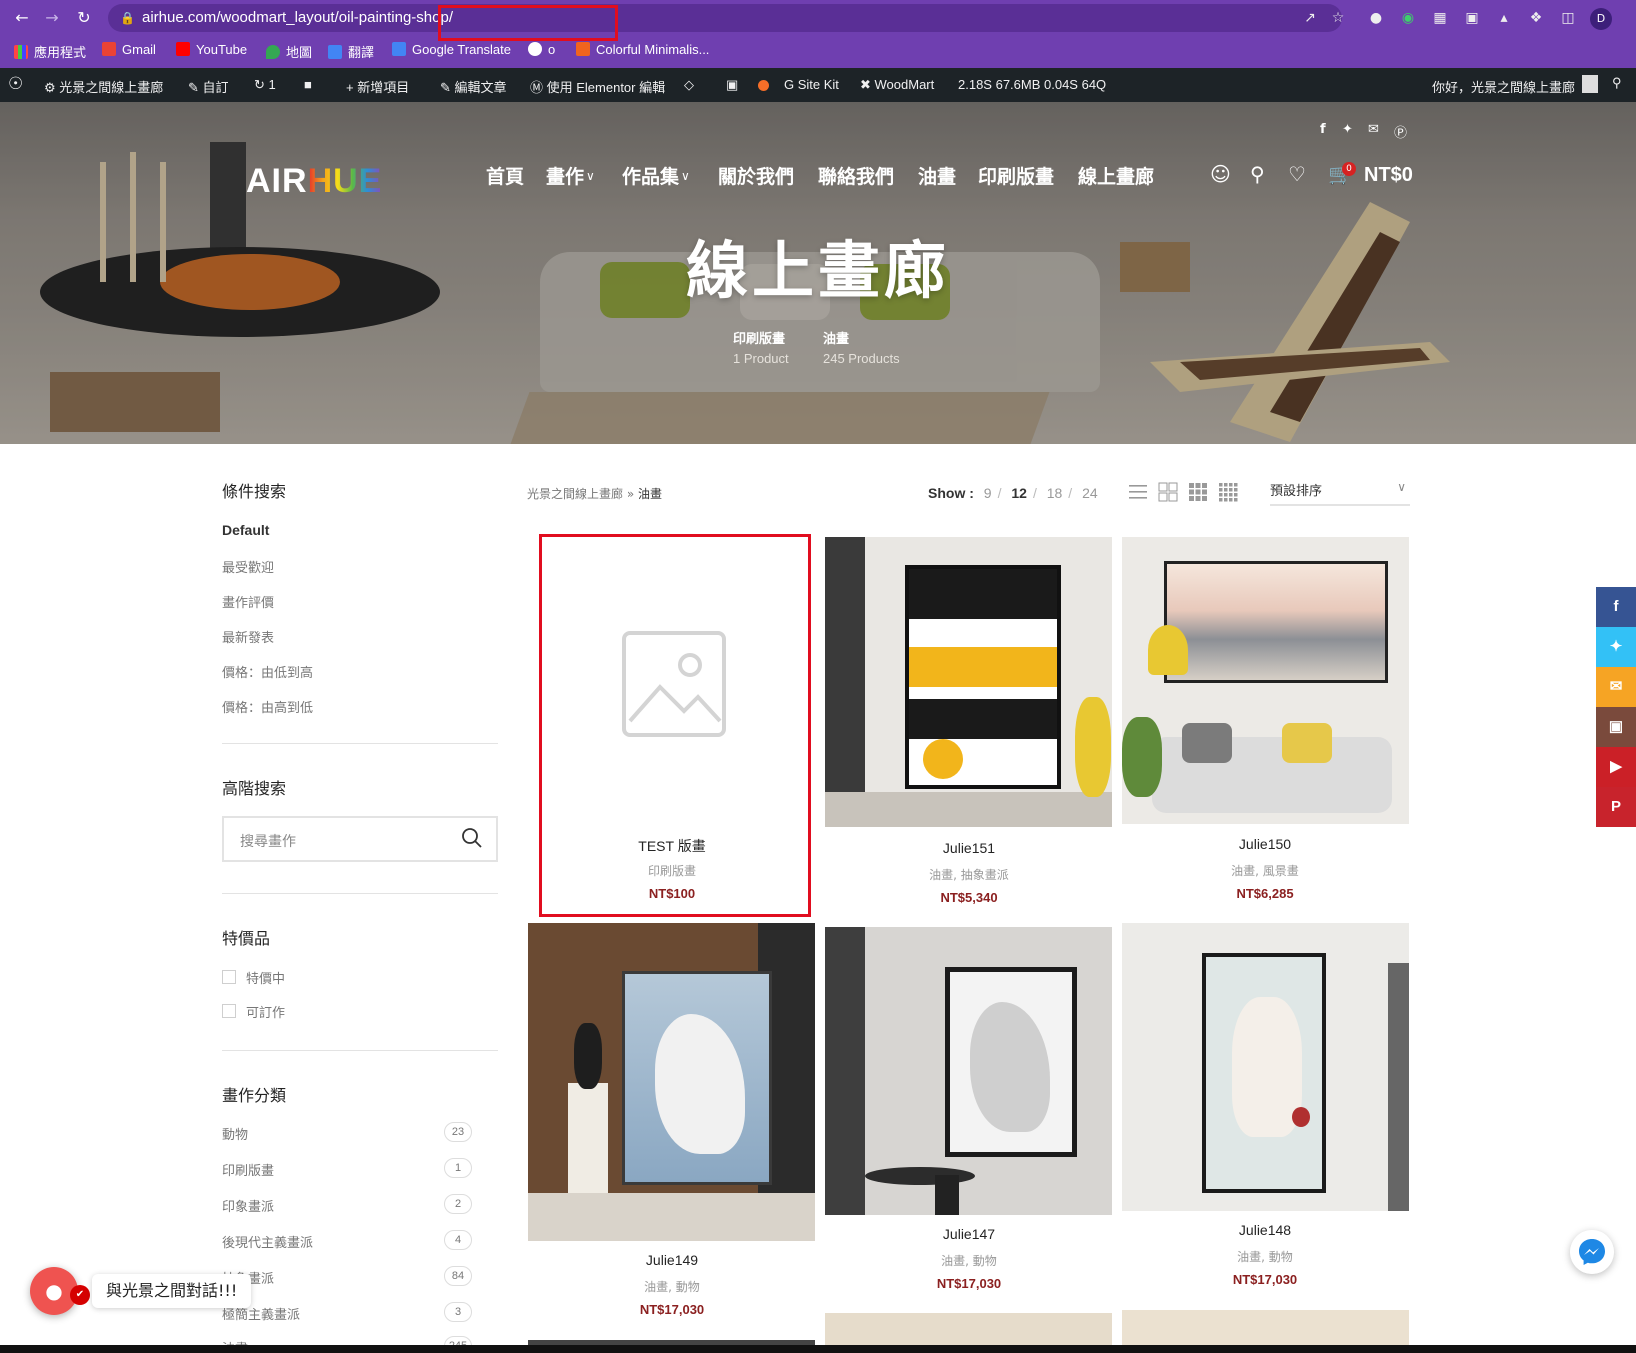 The width and height of the screenshot is (1636, 1353). What do you see at coordinates (856, 175) in the screenshot?
I see `nav-contact: 聯絡我們` at bounding box center [856, 175].